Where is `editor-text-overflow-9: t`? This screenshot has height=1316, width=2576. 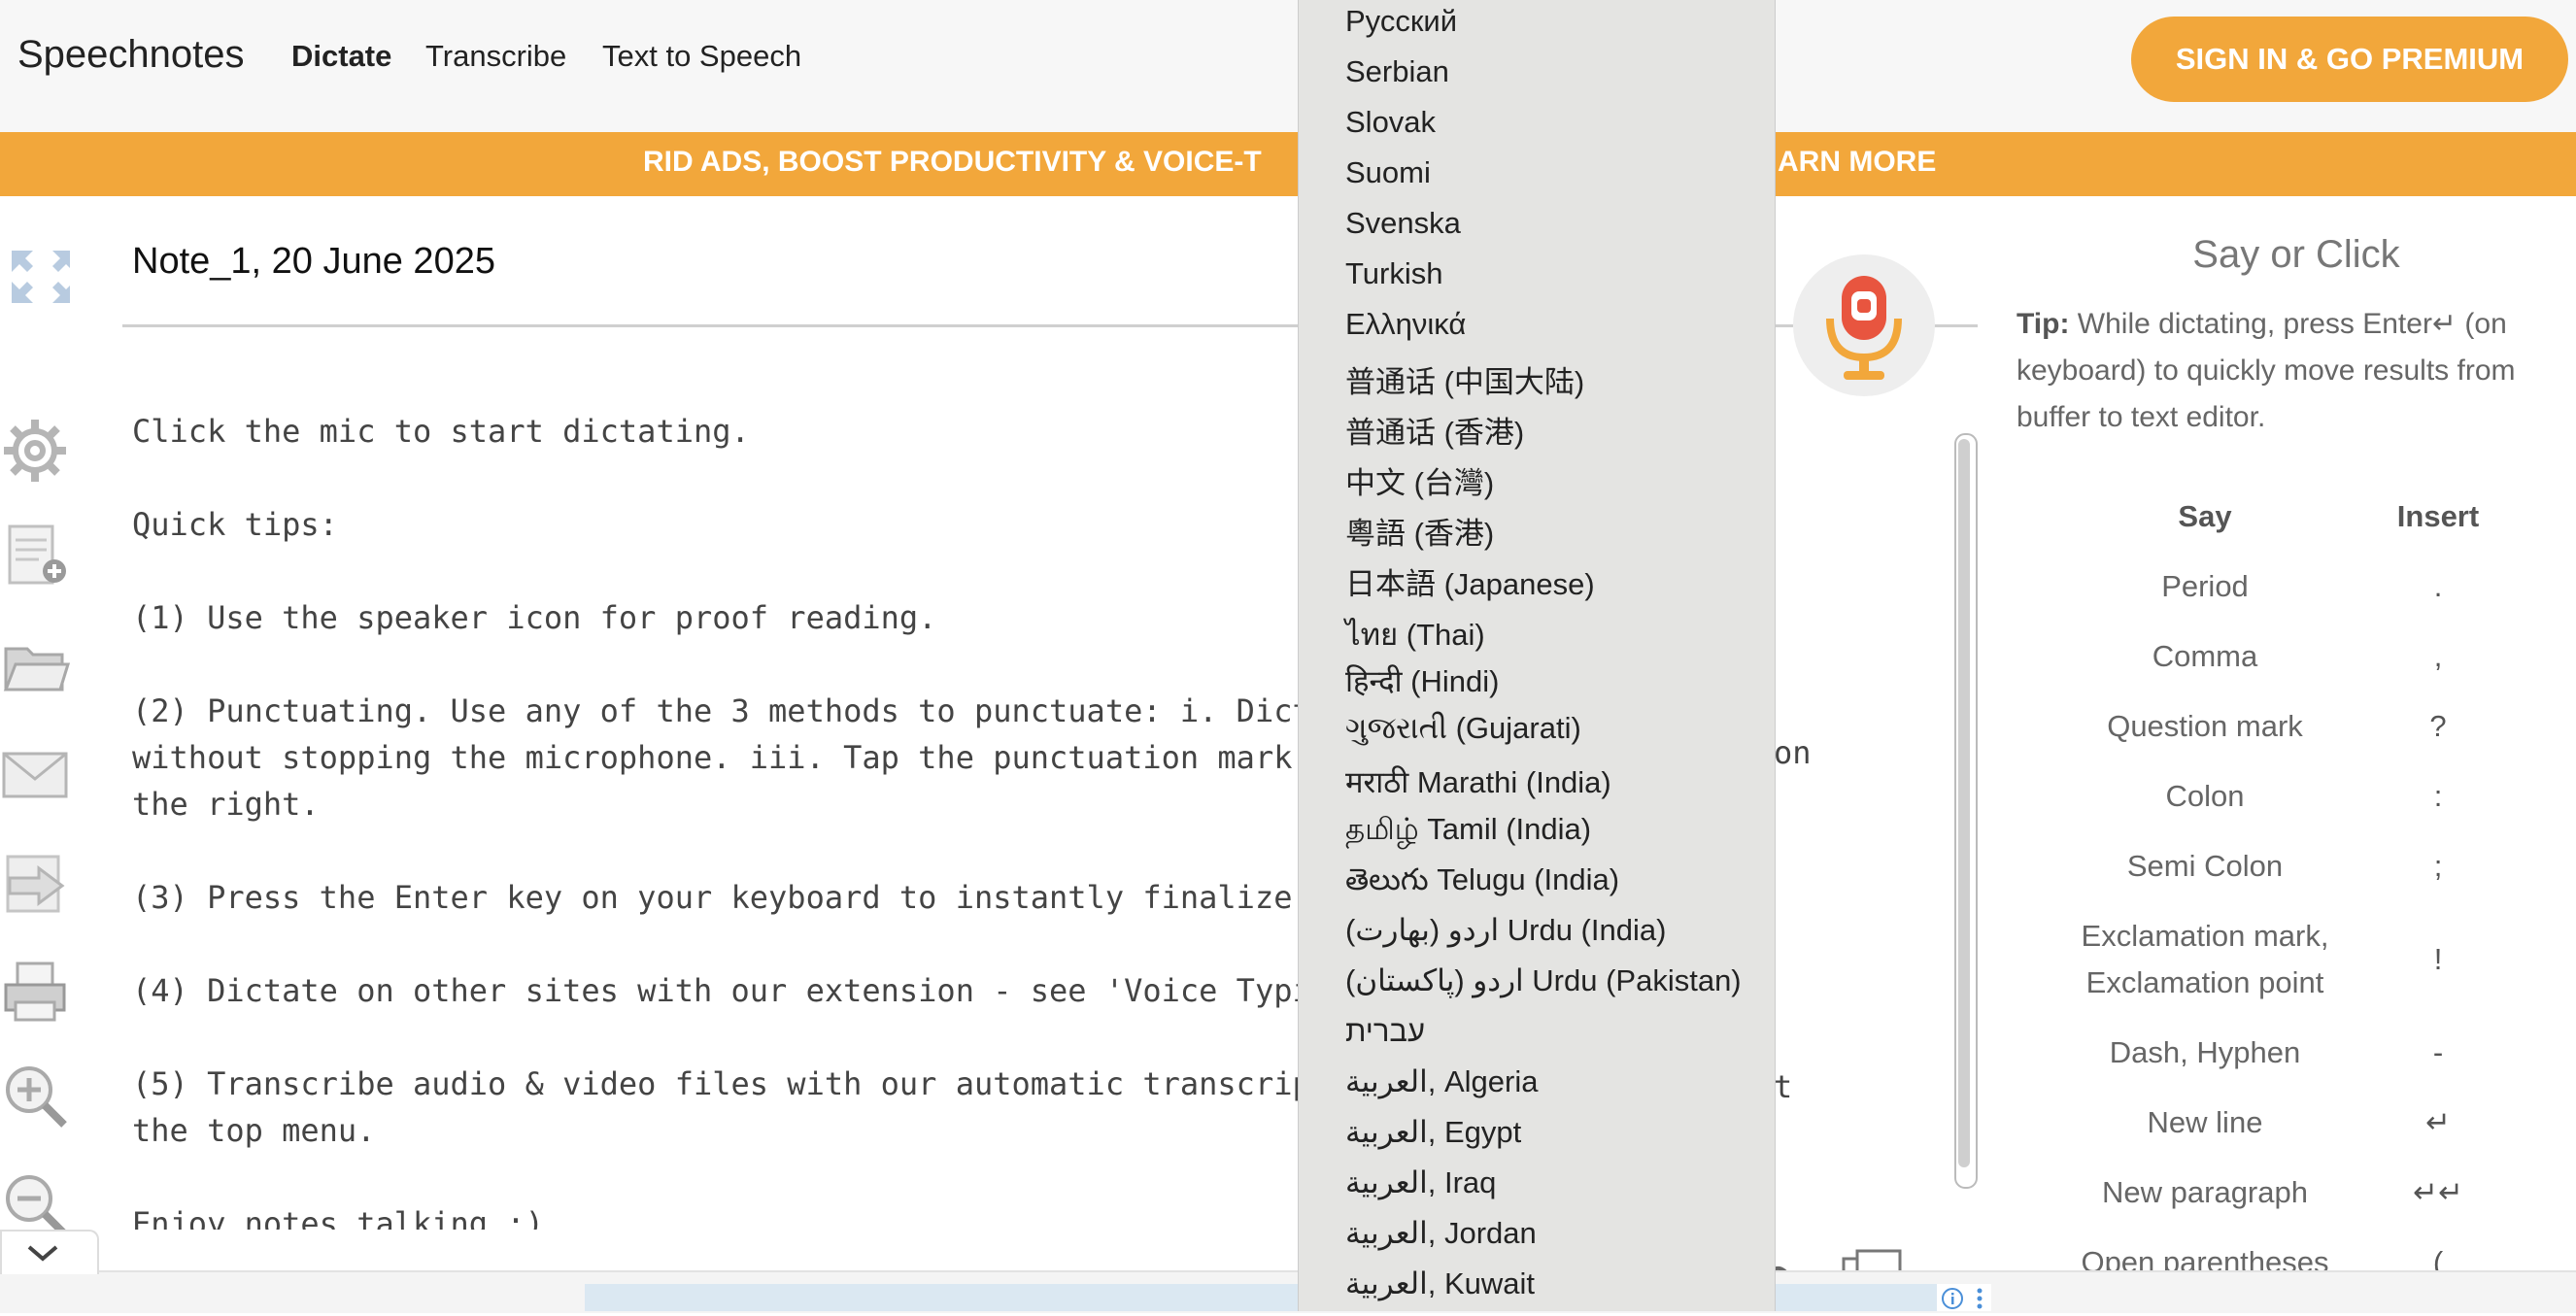 editor-text-overflow-9: t is located at coordinates (1783, 1086).